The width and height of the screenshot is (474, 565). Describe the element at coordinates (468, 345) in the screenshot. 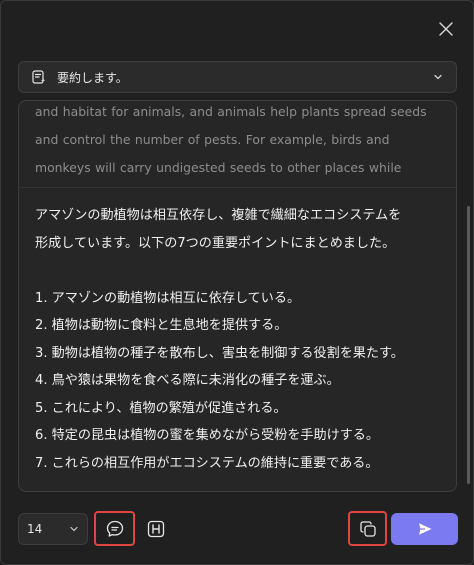

I see `summary-scrollbar` at that location.